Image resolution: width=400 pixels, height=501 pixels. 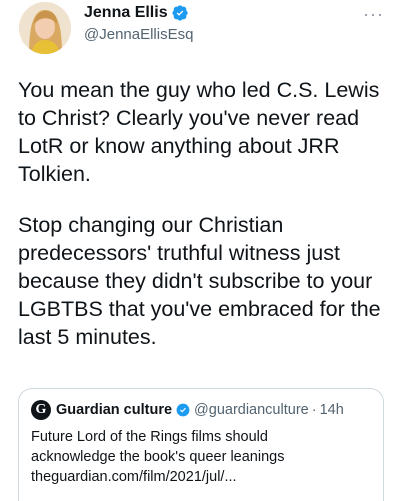 I want to click on avatar-image, so click(x=45, y=28).